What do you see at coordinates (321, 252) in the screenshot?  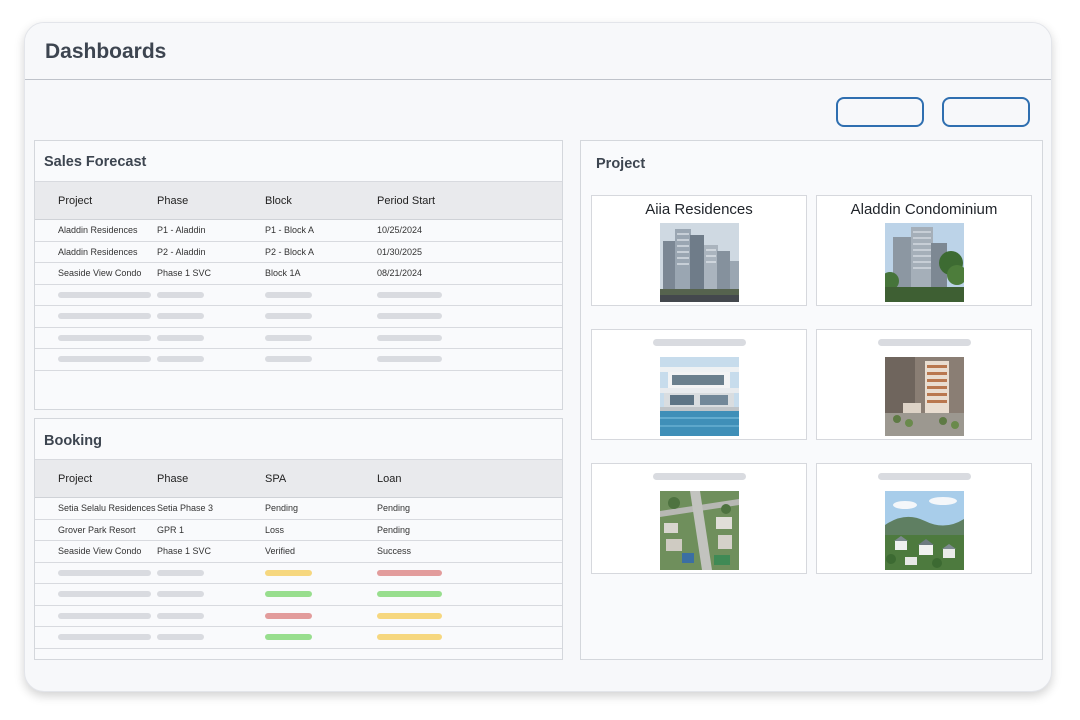 I see `cell-block: P2 - Block A` at bounding box center [321, 252].